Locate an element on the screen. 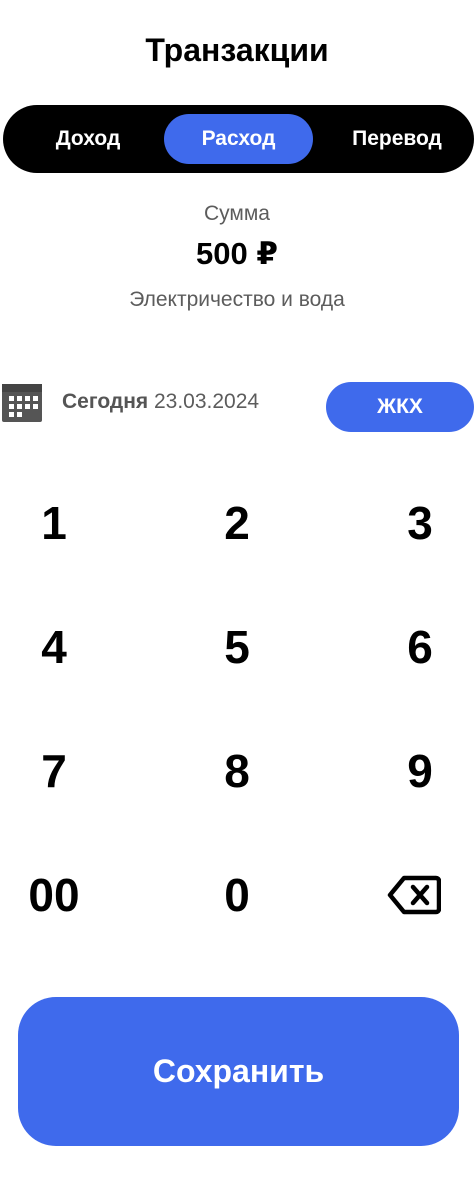 The width and height of the screenshot is (474, 1184). key-7: 7 is located at coordinates (57, 771).